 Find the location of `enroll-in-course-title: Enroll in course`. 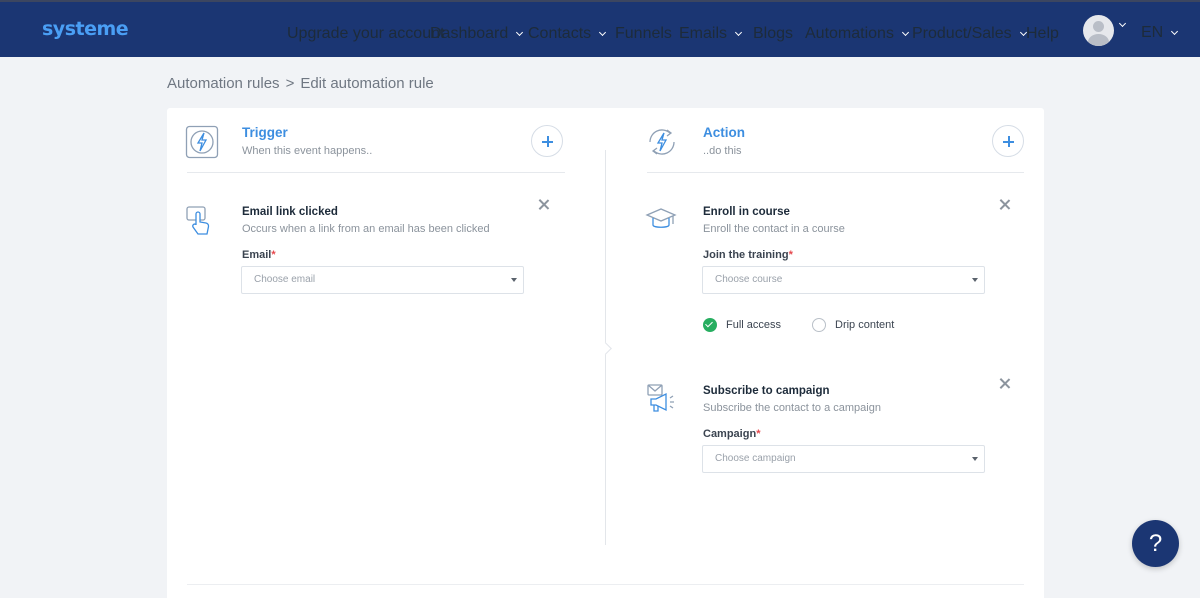

enroll-in-course-title: Enroll in course is located at coordinates (746, 212).